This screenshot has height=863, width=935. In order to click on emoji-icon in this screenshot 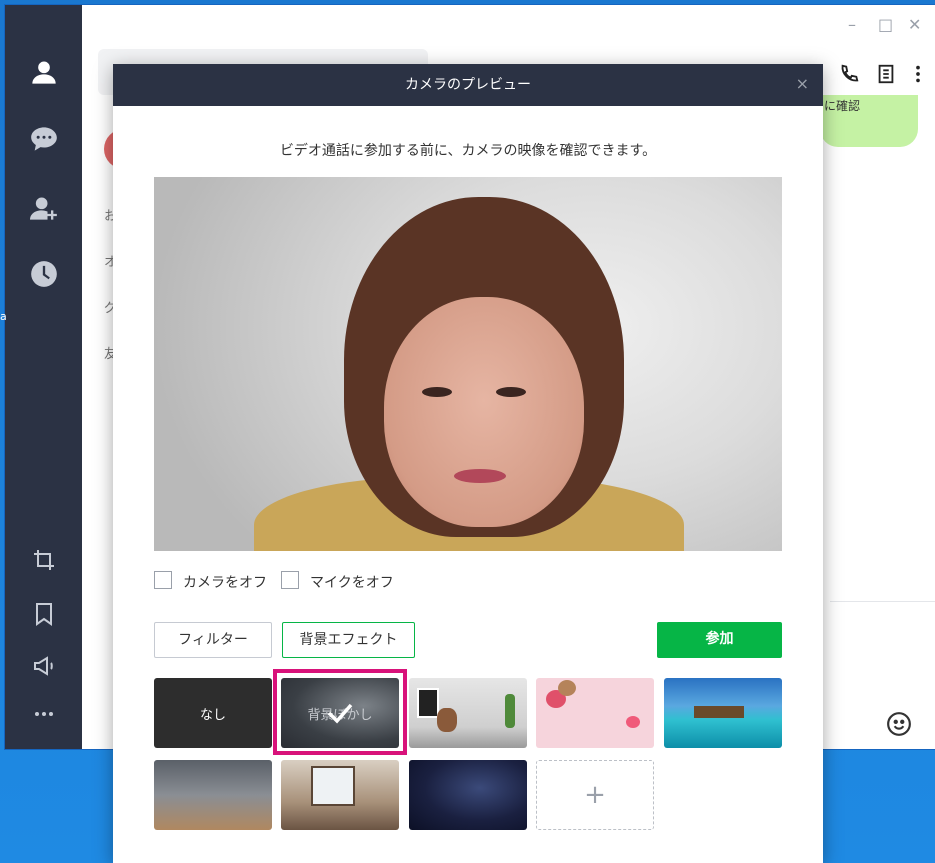, I will do `click(899, 724)`.